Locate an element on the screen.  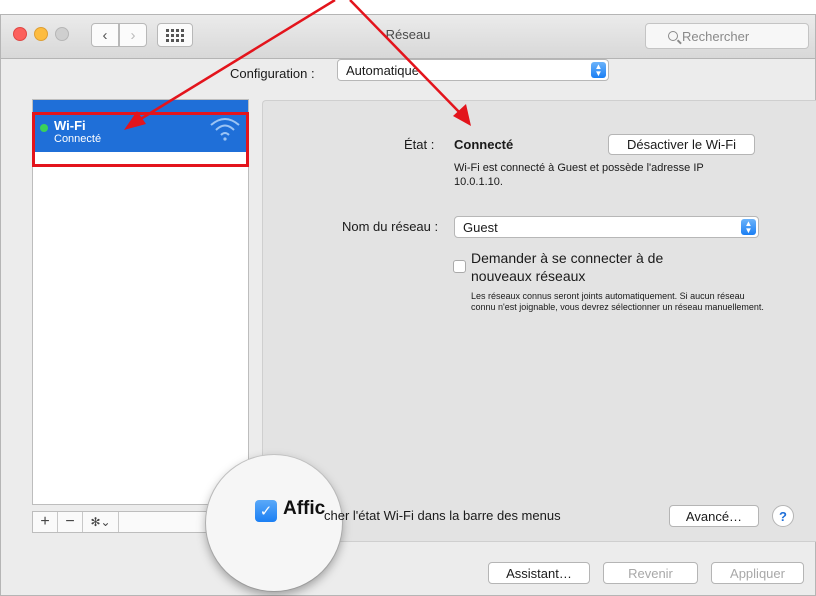
configuration-popup: Automatique ▲ ▼ is located at coordinates (473, 70).